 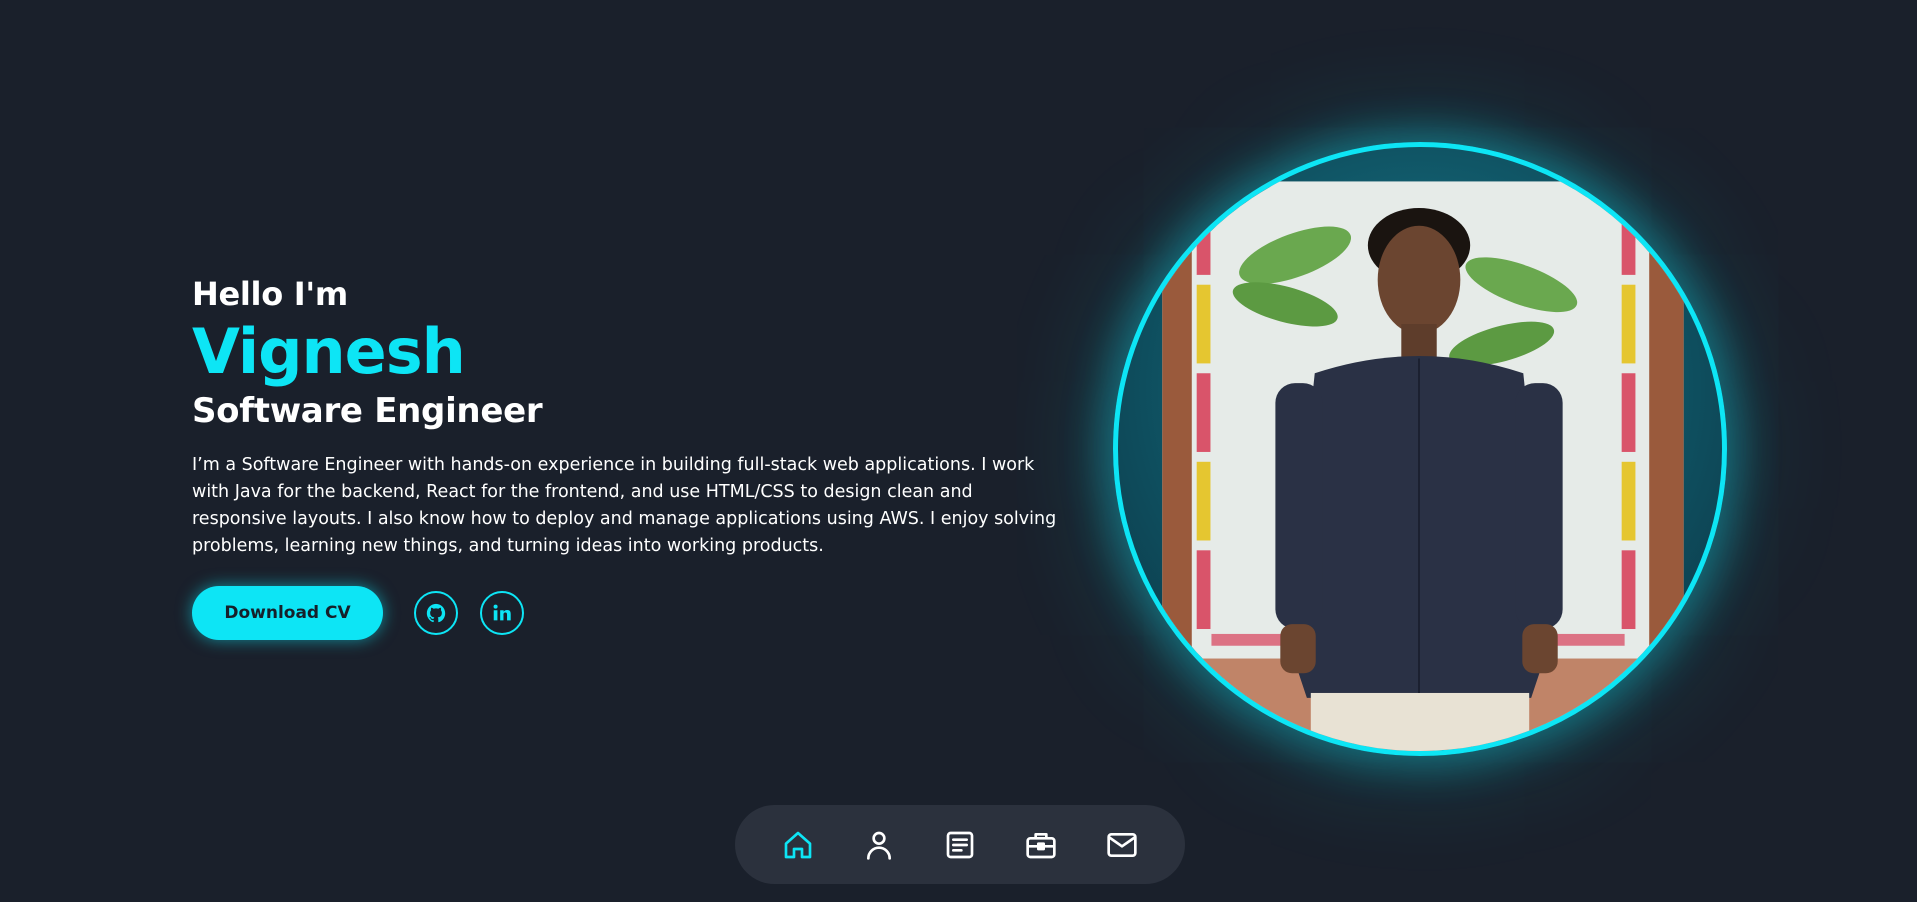 I want to click on nav-contact, so click(x=1122, y=845).